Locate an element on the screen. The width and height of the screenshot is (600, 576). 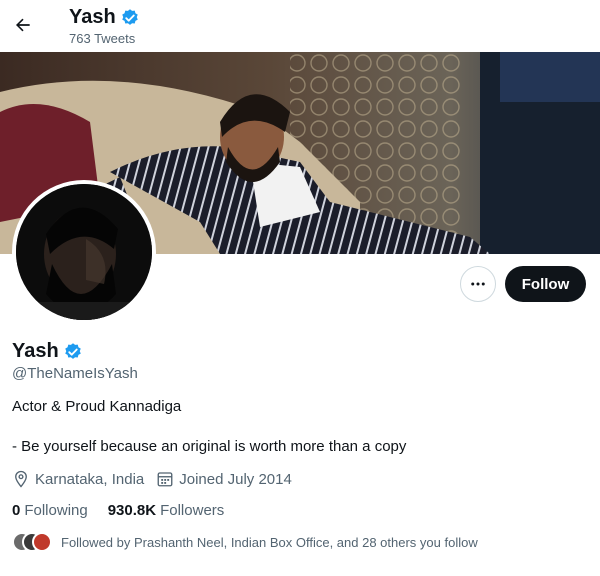
header-title-row: Yash is located at coordinates (104, 17).